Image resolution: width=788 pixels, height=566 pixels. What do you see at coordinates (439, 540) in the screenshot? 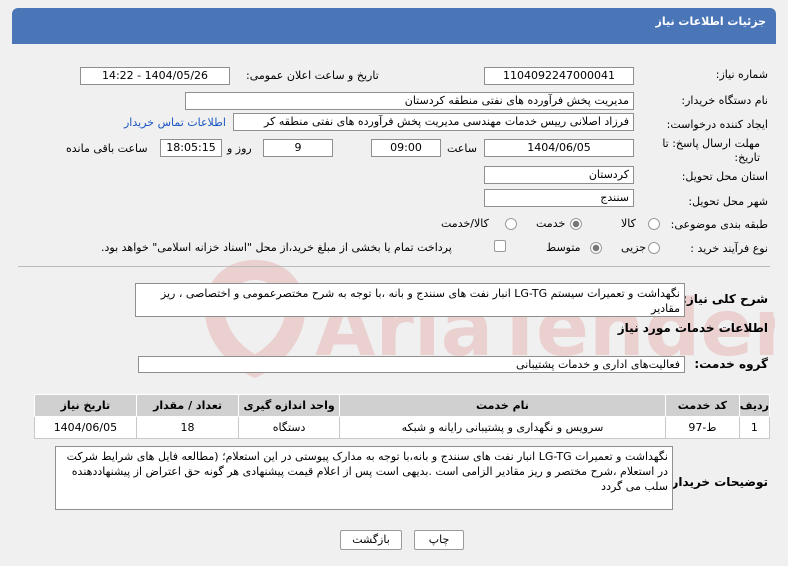
I see `print-button: چاپ` at bounding box center [439, 540].